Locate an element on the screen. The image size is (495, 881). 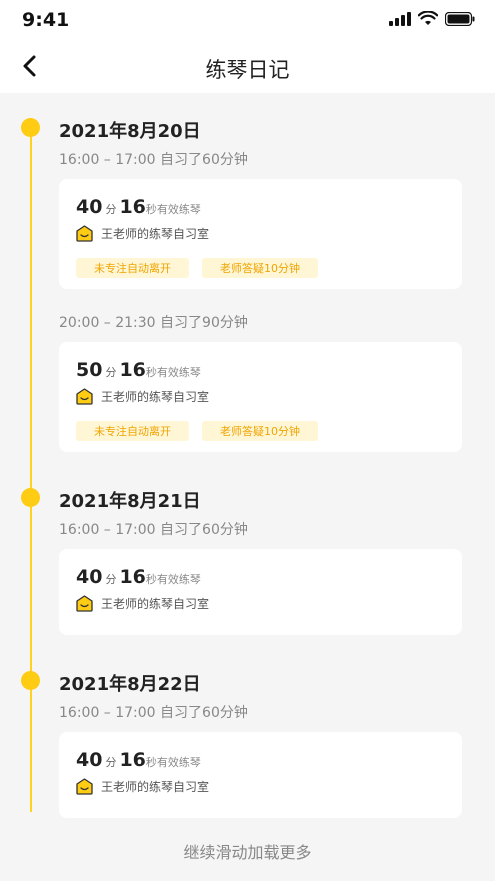
day-date: 2021年8月22日 is located at coordinates (130, 684).